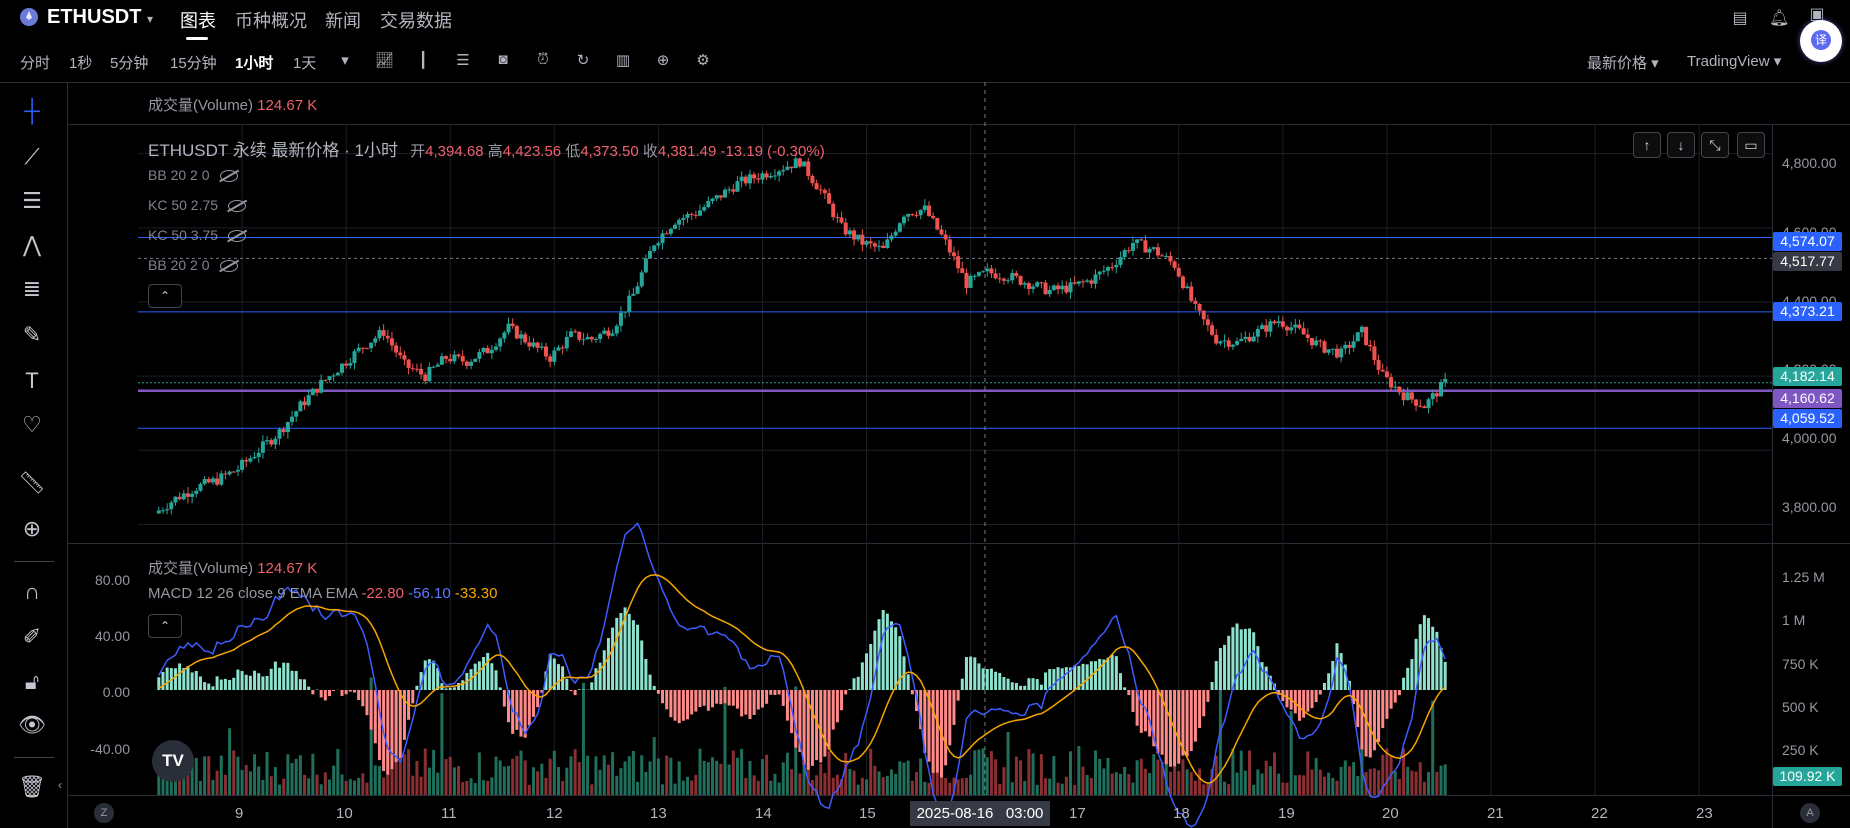 This screenshot has width=1850, height=828. What do you see at coordinates (1751, 145) in the screenshot?
I see `maximize-pane-button: ▭` at bounding box center [1751, 145].